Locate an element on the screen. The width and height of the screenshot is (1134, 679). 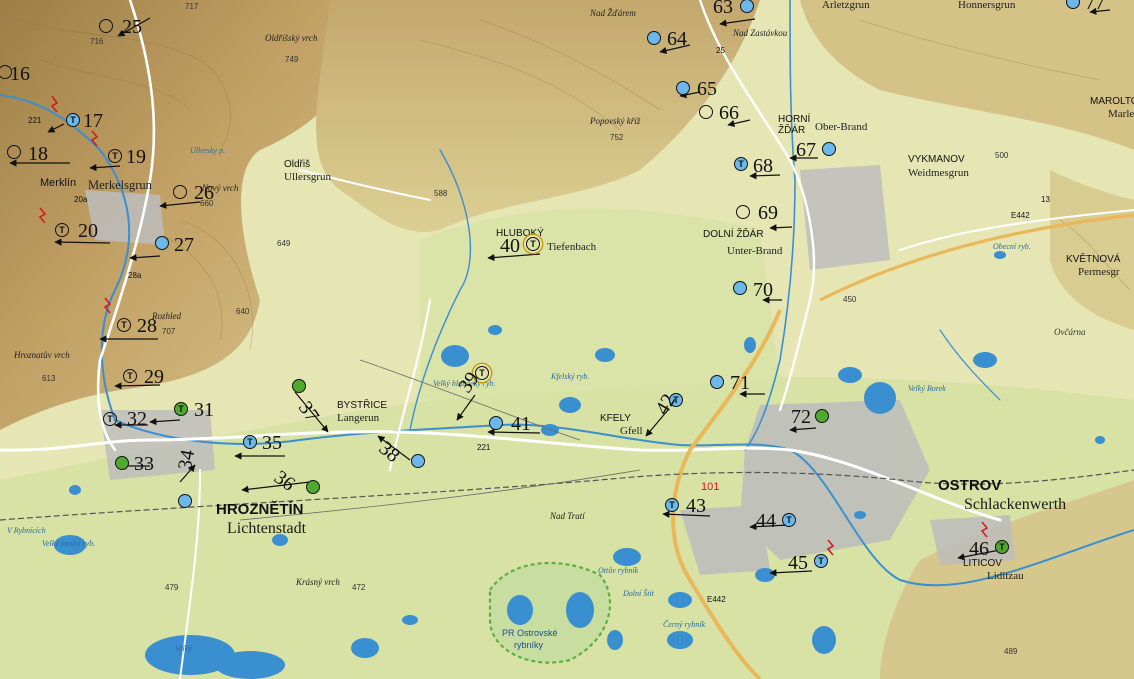
map-label-r-13: 13 is located at coordinates (1045, 199).